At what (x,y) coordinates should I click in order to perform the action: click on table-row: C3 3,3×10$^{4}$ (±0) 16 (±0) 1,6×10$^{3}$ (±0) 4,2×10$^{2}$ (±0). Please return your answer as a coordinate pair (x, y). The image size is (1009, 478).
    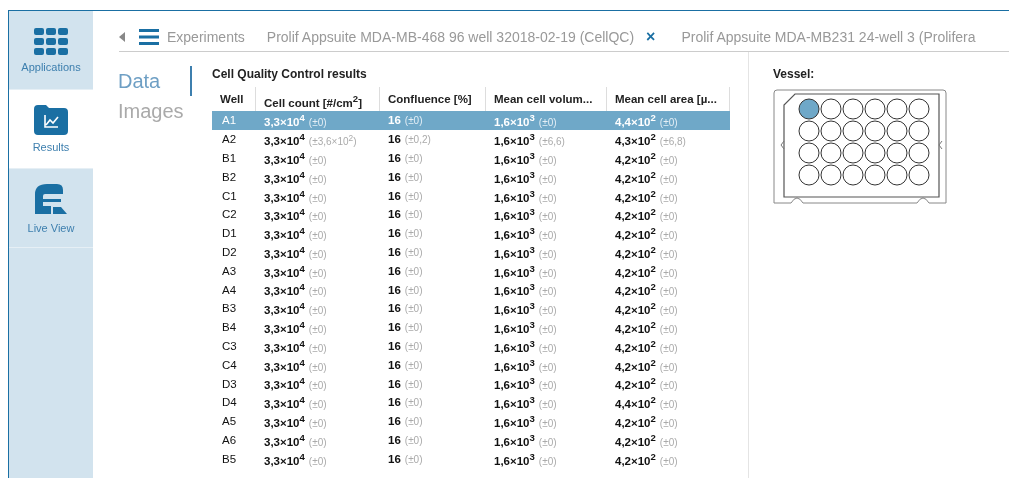
    Looking at the image, I should click on (471, 346).